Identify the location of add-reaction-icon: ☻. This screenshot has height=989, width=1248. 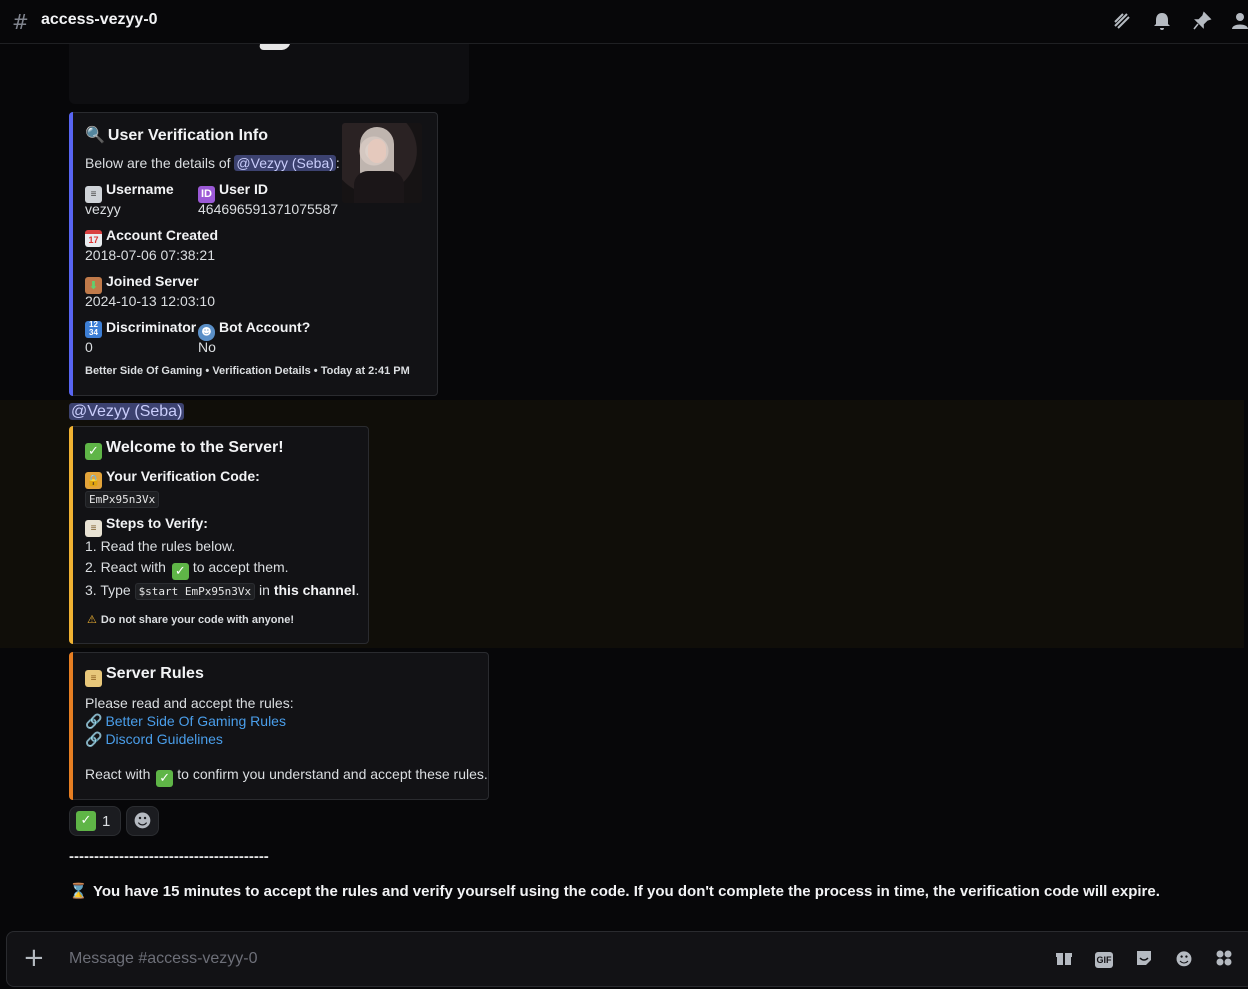
(142, 821).